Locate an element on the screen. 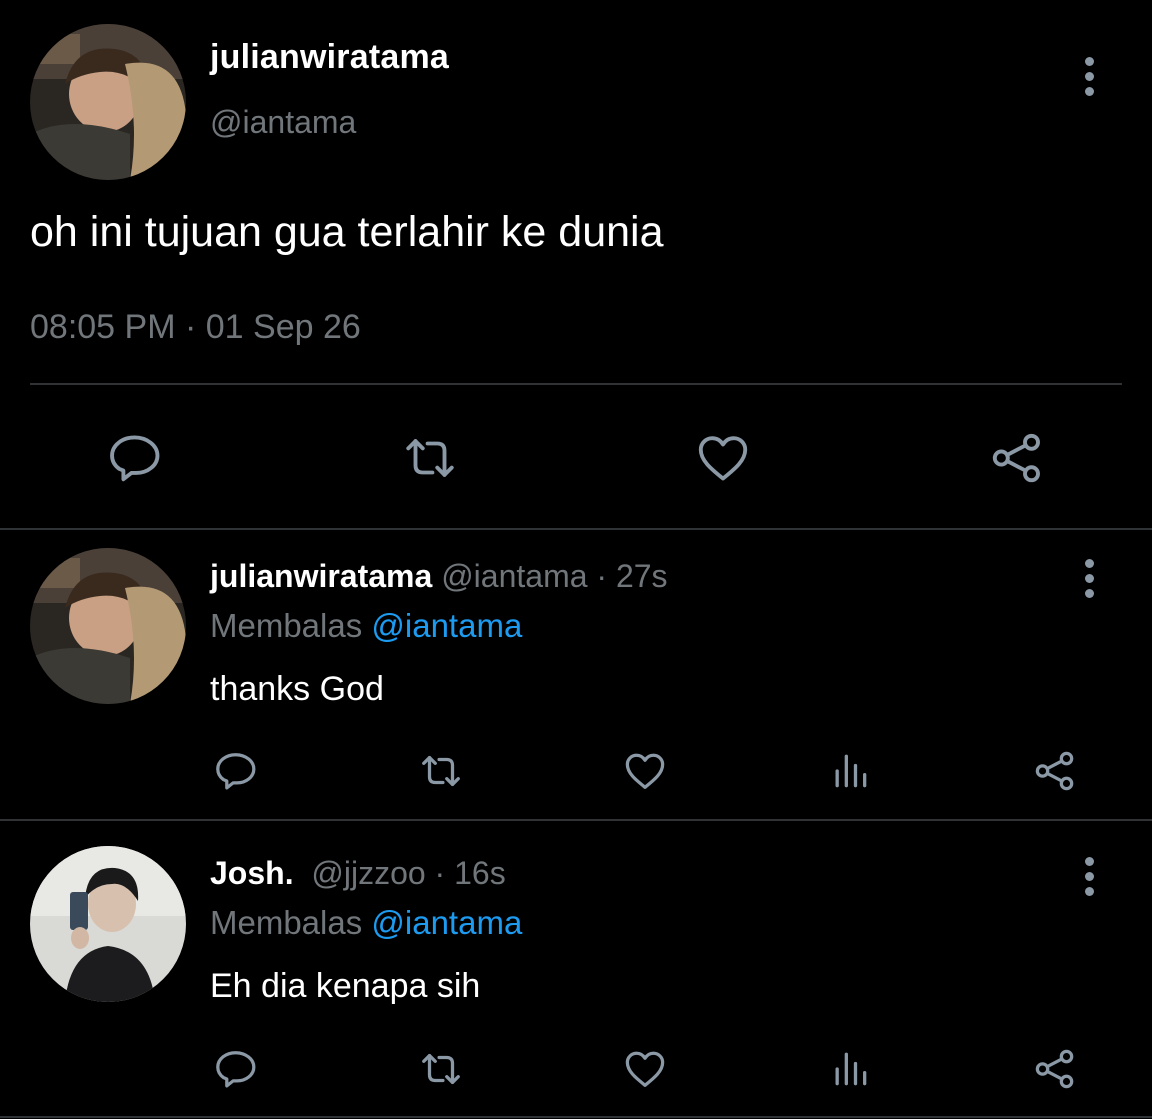 The width and height of the screenshot is (1152, 1119). reply-text: Eh dia kenapa sih is located at coordinates (345, 986).